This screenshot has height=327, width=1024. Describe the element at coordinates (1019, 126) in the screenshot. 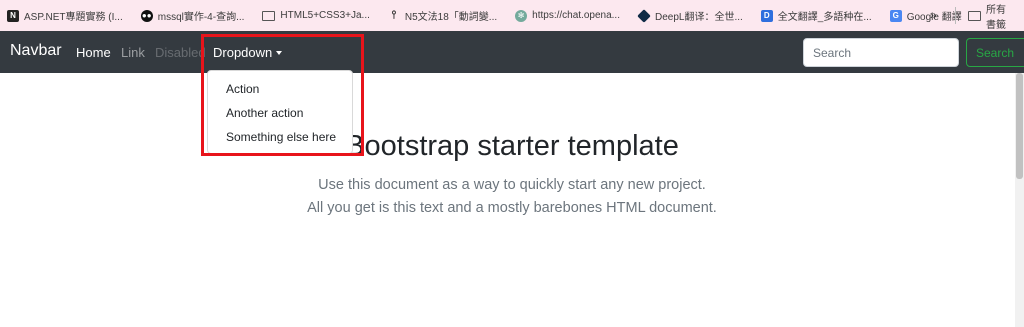

I see `scrollbar-thumb` at that location.